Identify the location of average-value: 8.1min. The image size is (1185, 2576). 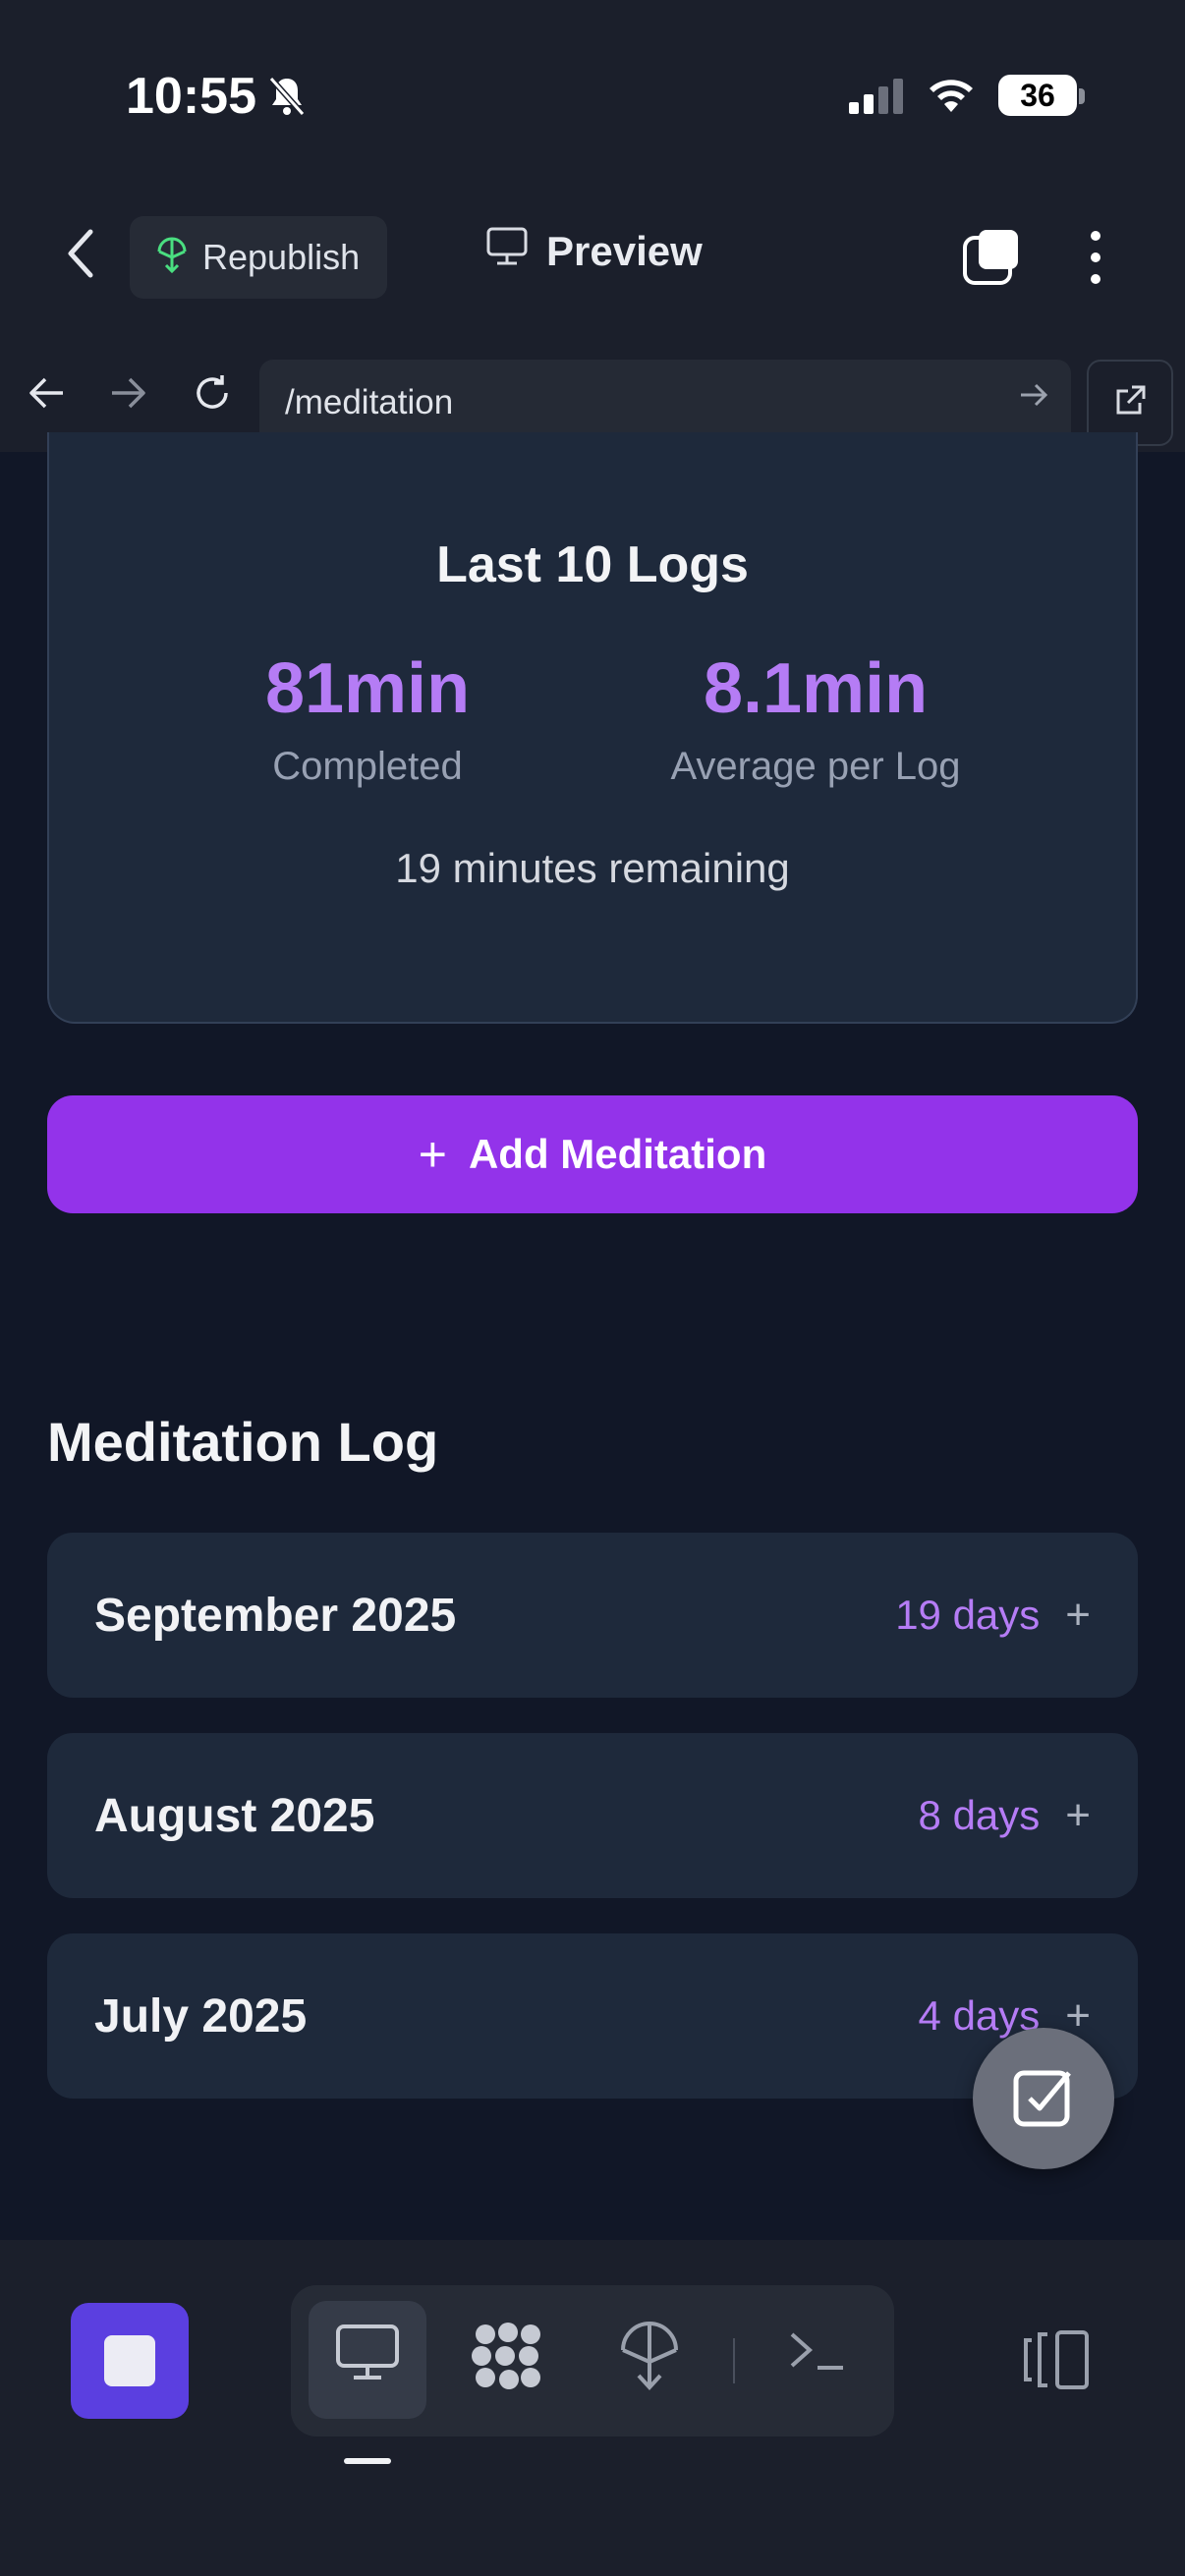
(816, 688).